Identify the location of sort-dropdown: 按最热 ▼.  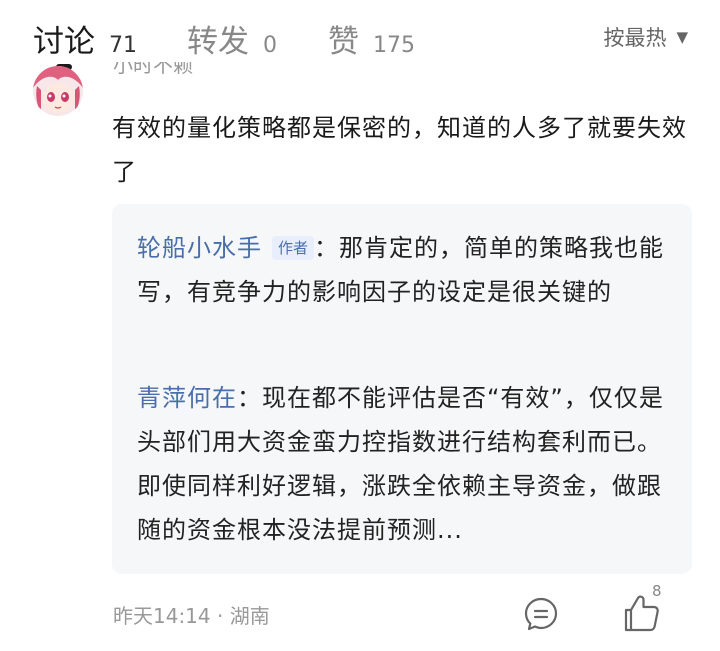
(645, 37).